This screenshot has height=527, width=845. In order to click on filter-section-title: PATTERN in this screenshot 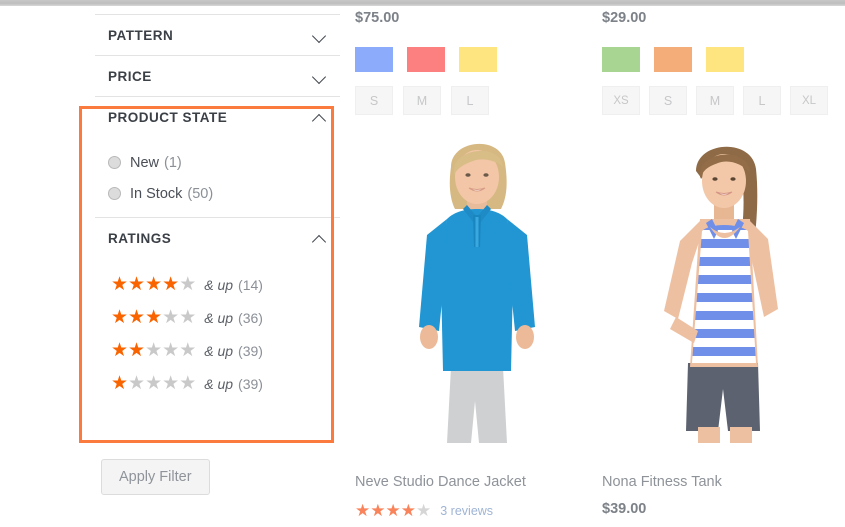, I will do `click(141, 35)`.